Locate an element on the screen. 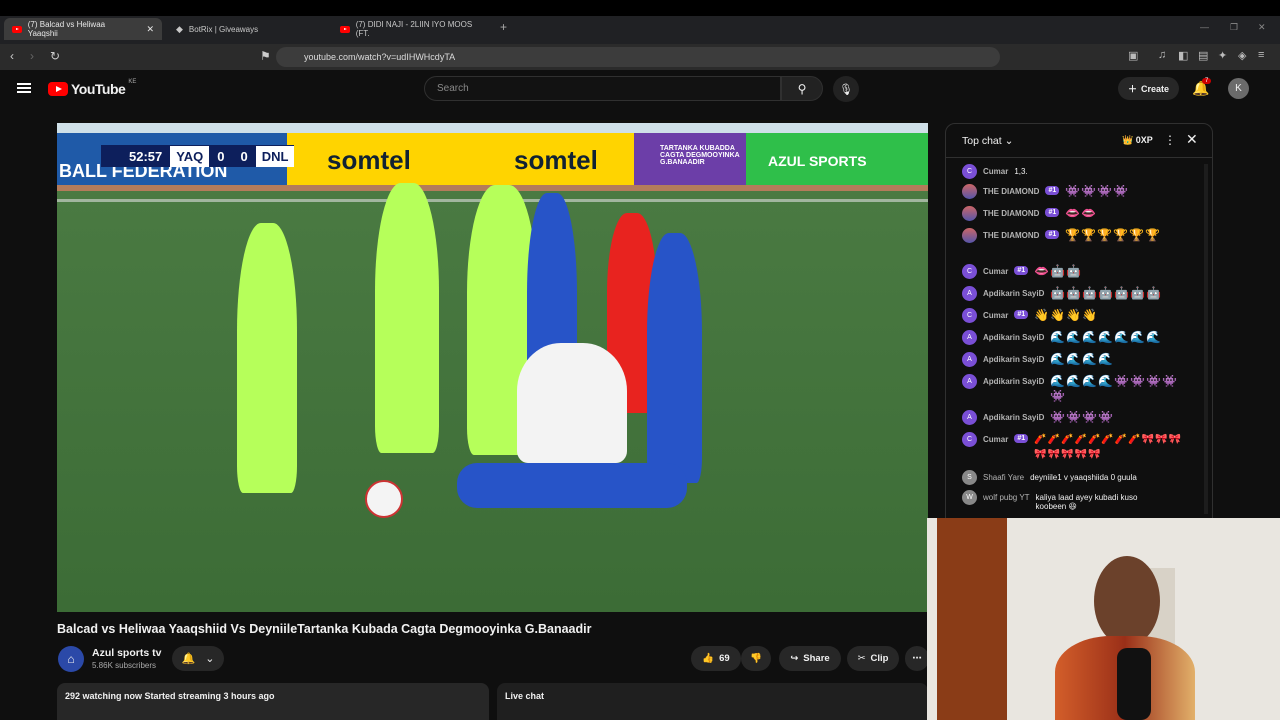 This screenshot has height=720, width=1280. extension-icon: ▣ is located at coordinates (1133, 55).